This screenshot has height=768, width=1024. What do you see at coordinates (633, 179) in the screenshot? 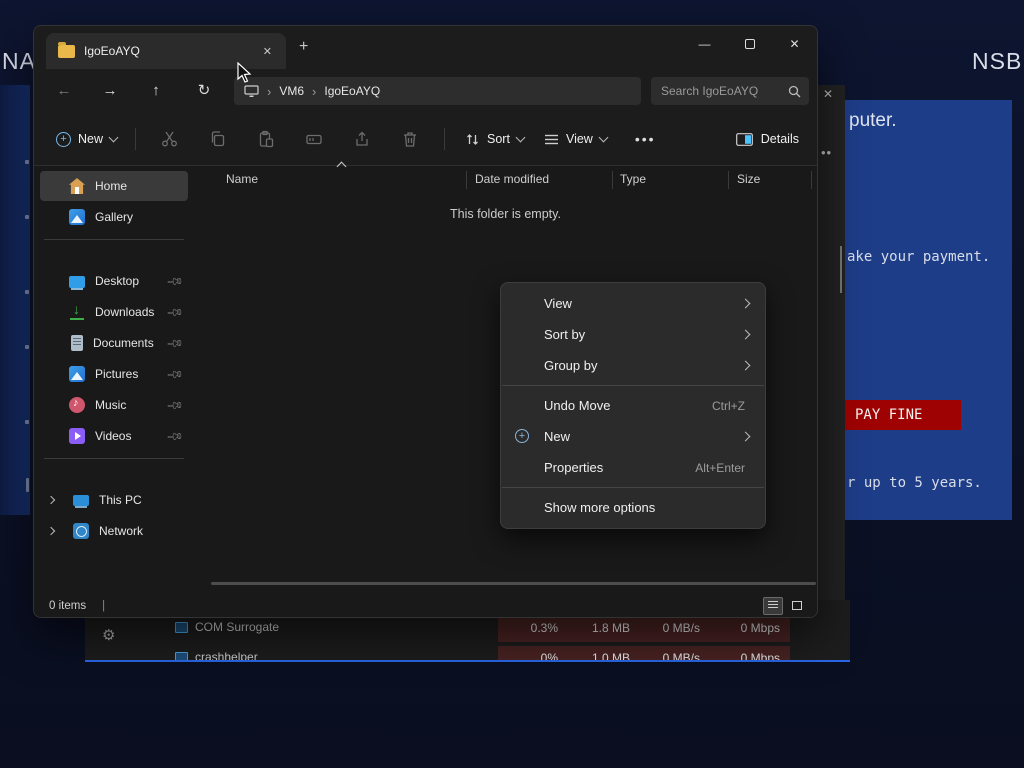
I see `column-header-type: Type` at bounding box center [633, 179].